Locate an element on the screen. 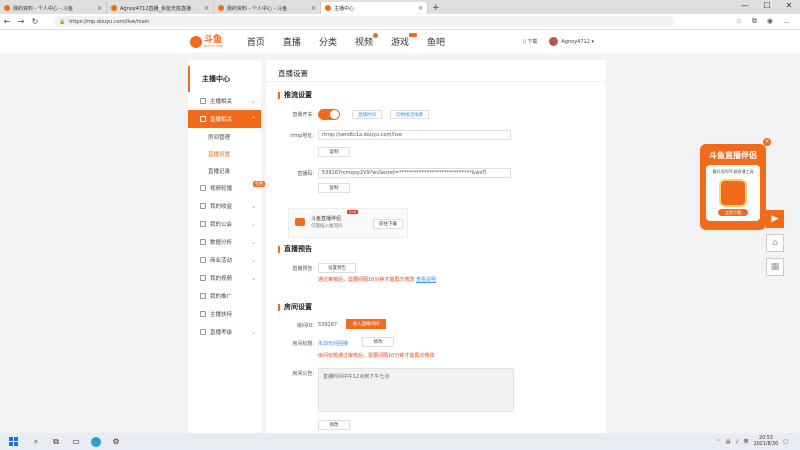 Image resolution: width=800 pixels, height=450 pixels. user-bar: ▯ 下载 Agnoy4712 ▾ is located at coordinates (558, 41).